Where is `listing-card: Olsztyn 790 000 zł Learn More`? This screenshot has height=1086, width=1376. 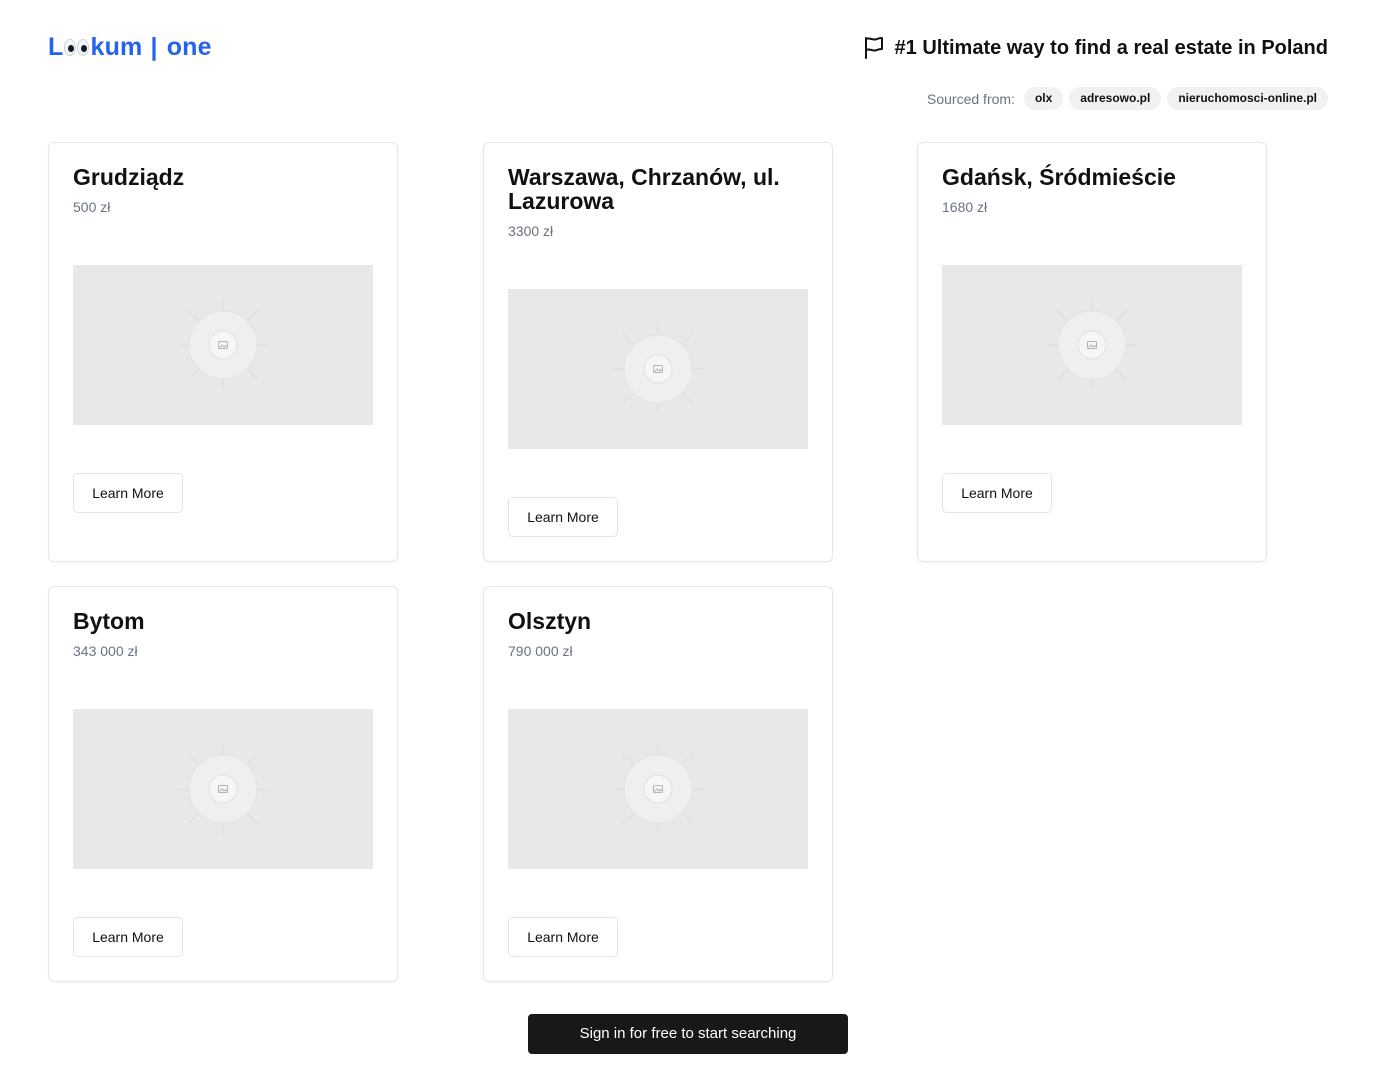
listing-card: Olsztyn 790 000 zł Learn More is located at coordinates (658, 784).